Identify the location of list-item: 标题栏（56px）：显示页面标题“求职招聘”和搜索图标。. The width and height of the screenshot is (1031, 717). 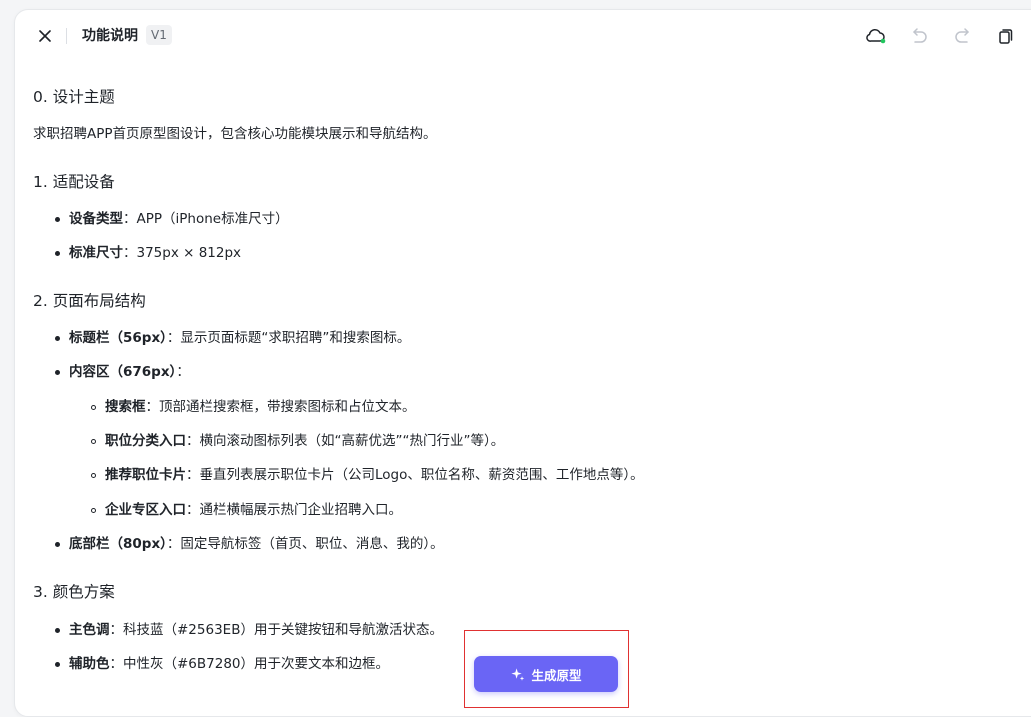
(240, 338).